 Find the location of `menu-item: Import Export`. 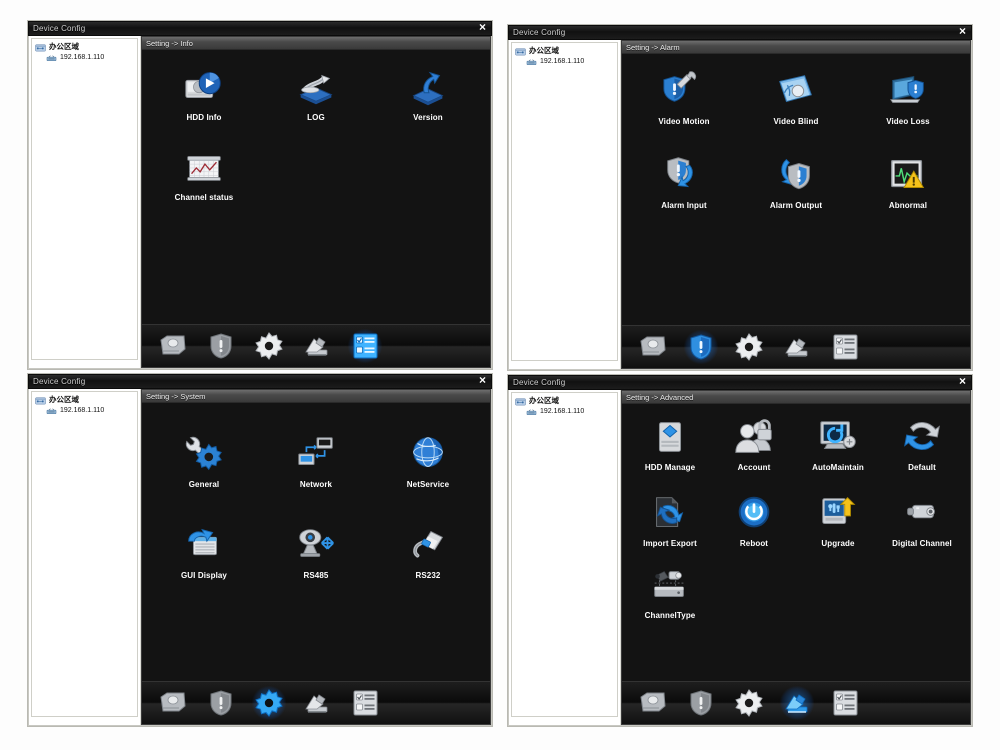

menu-item: Import Export is located at coordinates (670, 519).